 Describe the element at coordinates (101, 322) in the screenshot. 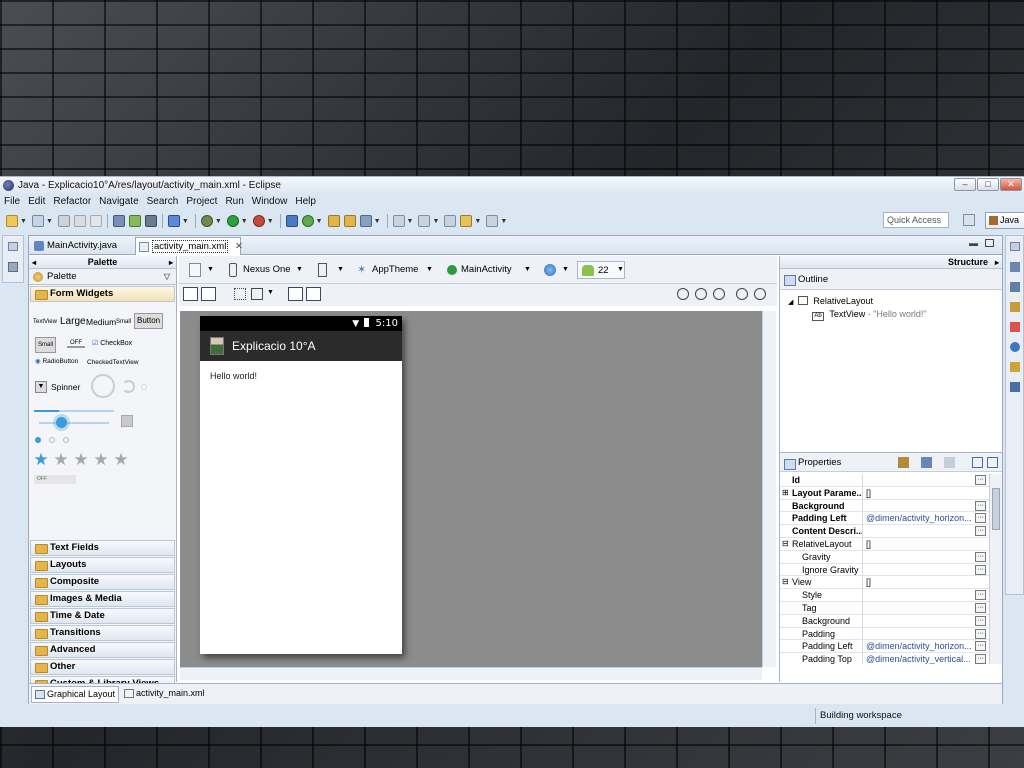

I see `widget-medium-text: Medium` at that location.